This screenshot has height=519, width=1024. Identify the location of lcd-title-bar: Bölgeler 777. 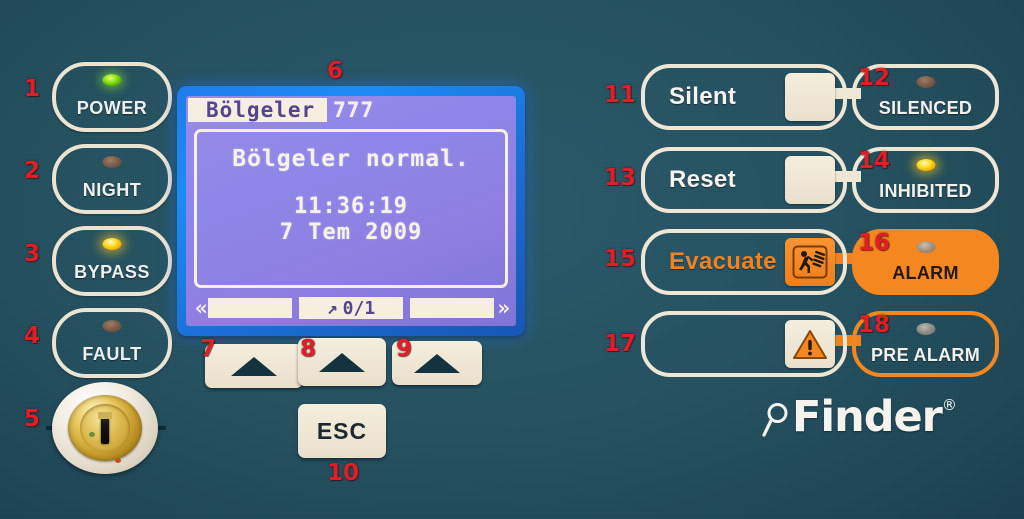
(351, 110).